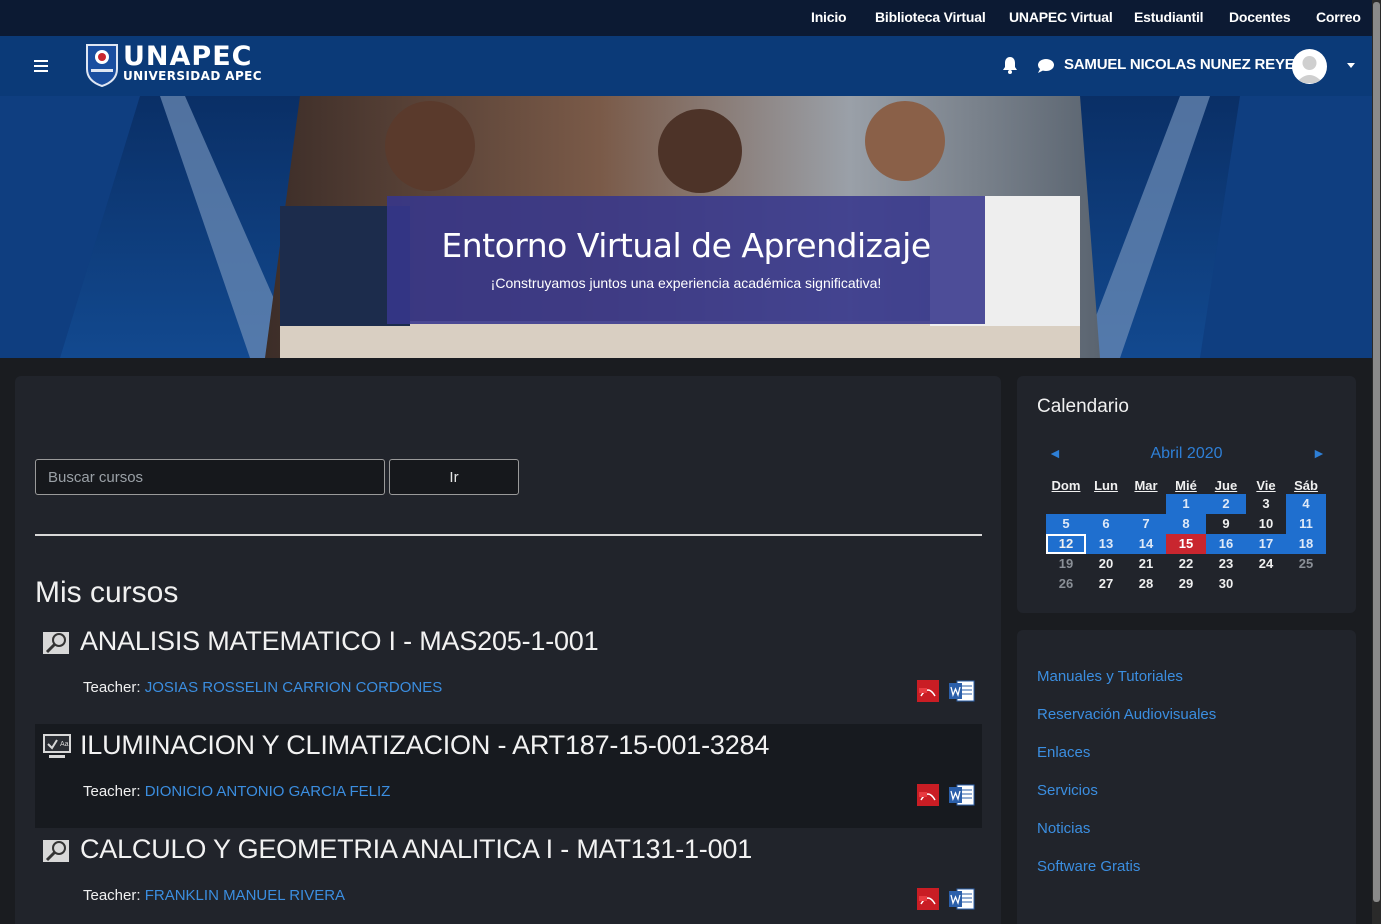  I want to click on topnav-inicio-link: Inicio, so click(829, 17).